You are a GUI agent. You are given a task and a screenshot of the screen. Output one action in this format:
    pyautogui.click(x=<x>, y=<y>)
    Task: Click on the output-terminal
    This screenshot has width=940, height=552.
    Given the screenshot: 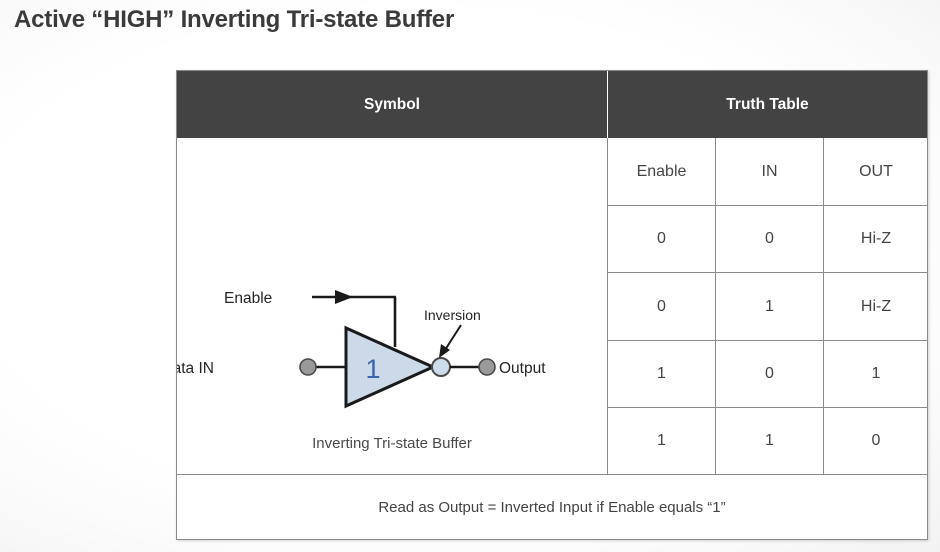 What is the action you would take?
    pyautogui.click(x=487, y=367)
    